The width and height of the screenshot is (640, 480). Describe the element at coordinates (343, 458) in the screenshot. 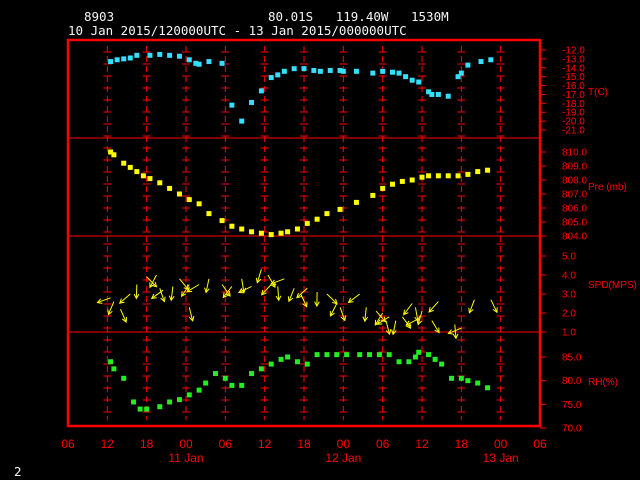

I see `x-date-label: 12 Jan` at that location.